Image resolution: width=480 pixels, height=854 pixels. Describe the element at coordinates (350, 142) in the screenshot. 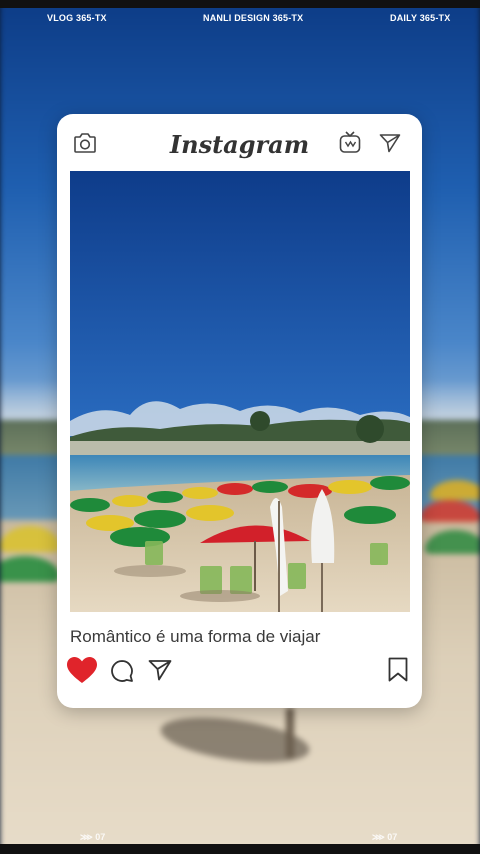

I see `igtv-icon` at that location.